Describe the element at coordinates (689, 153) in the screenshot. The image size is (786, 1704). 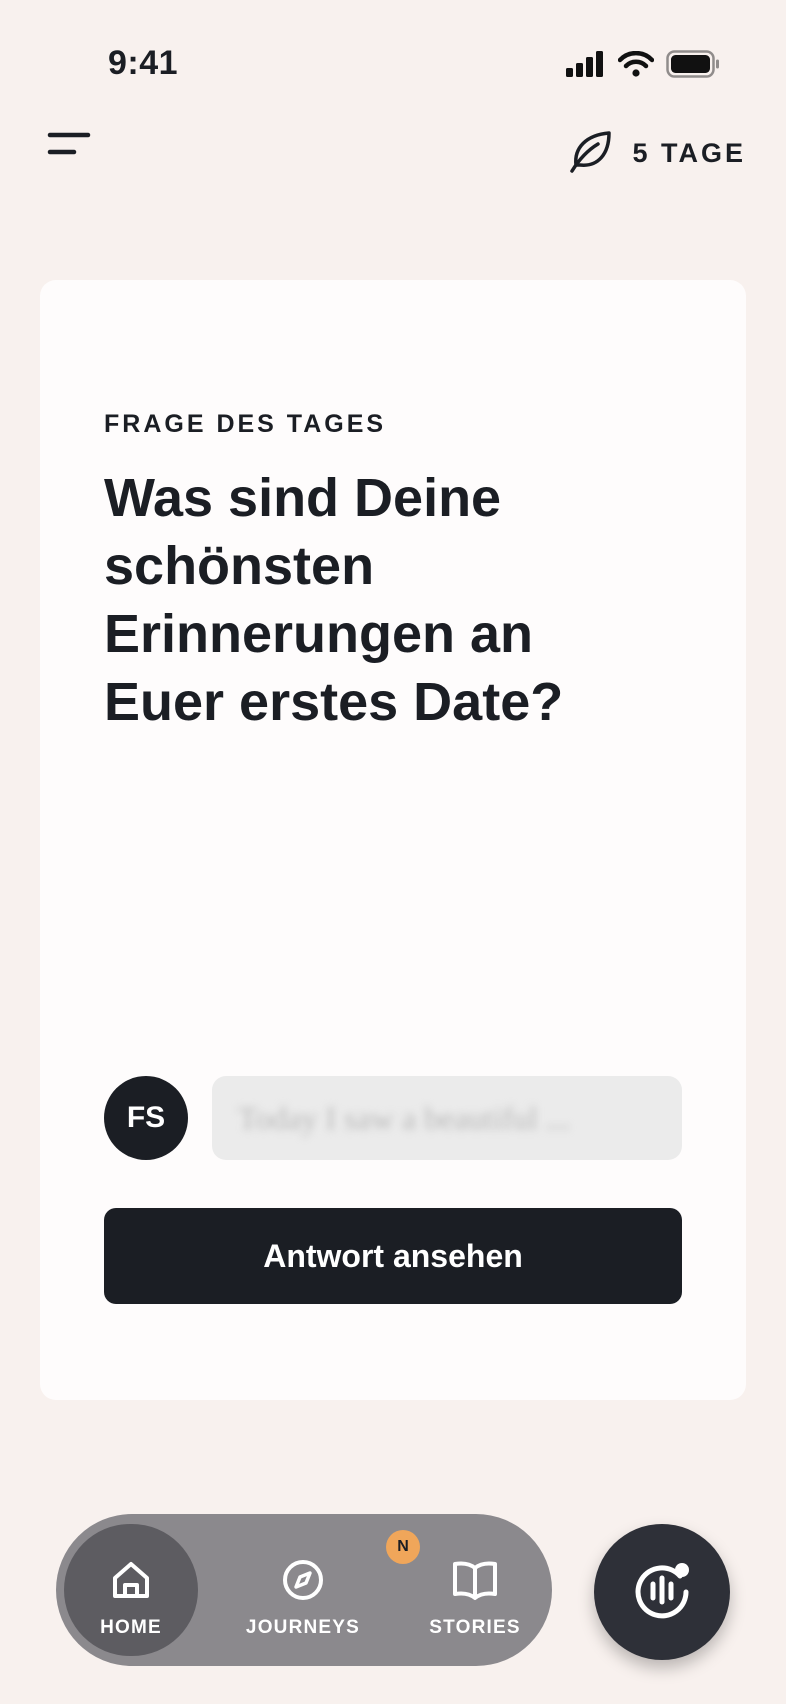
I see `streak-label: 5 TAGE` at that location.